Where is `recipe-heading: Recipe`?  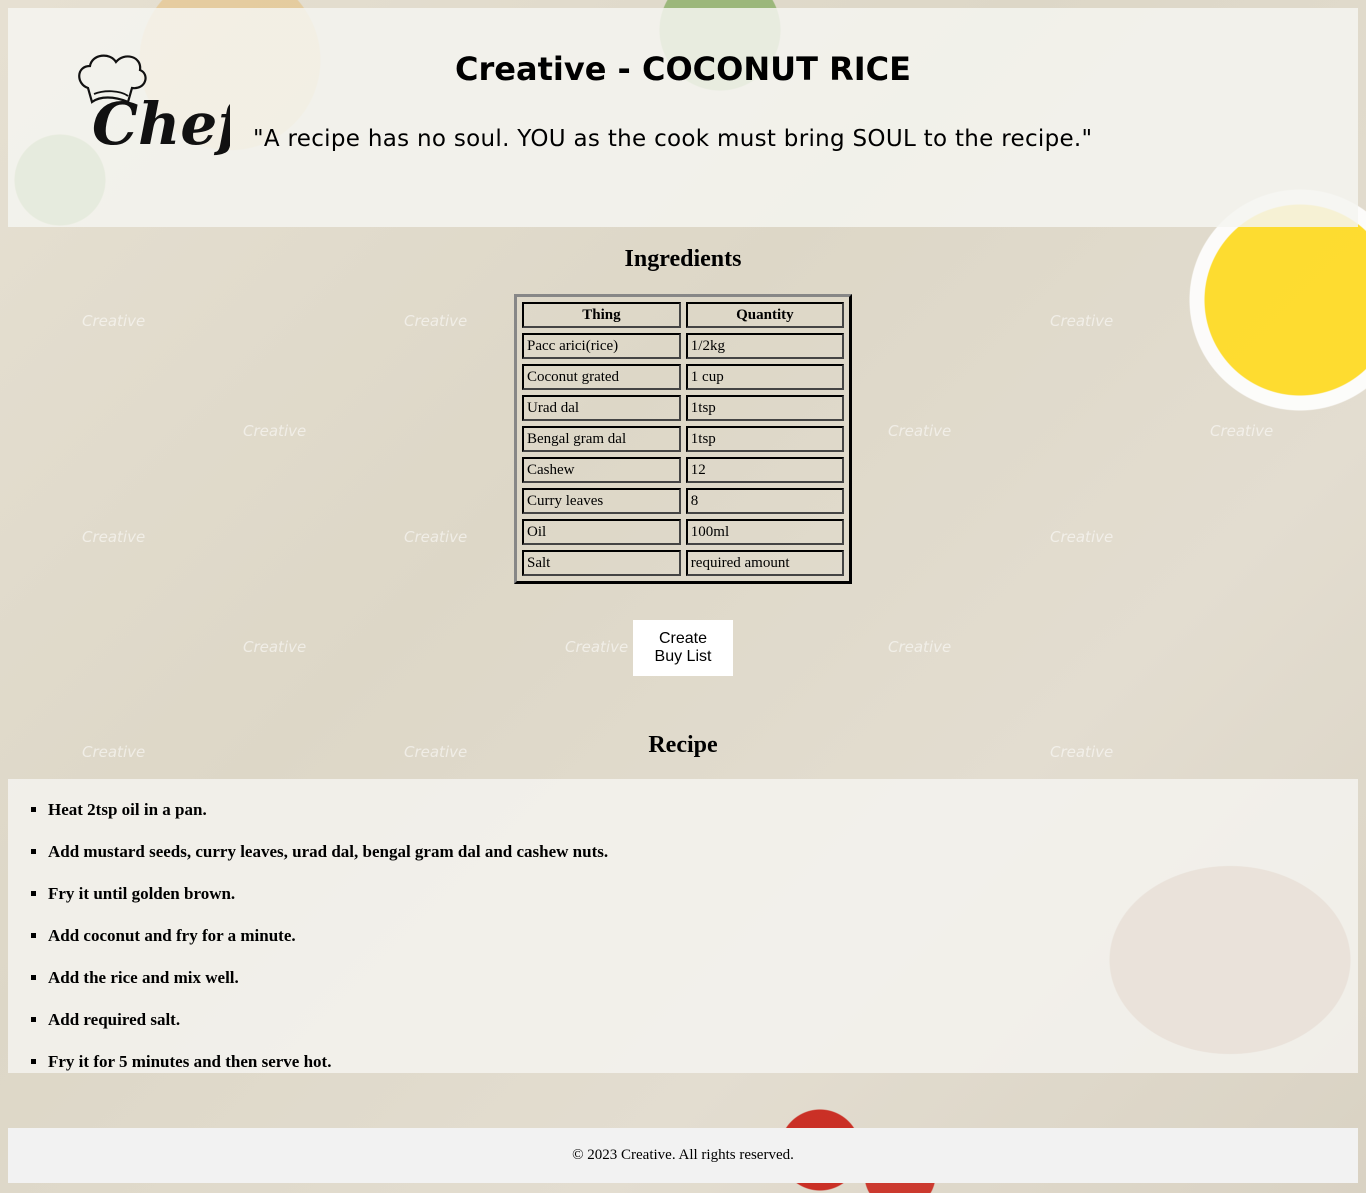
recipe-heading: Recipe is located at coordinates (683, 745).